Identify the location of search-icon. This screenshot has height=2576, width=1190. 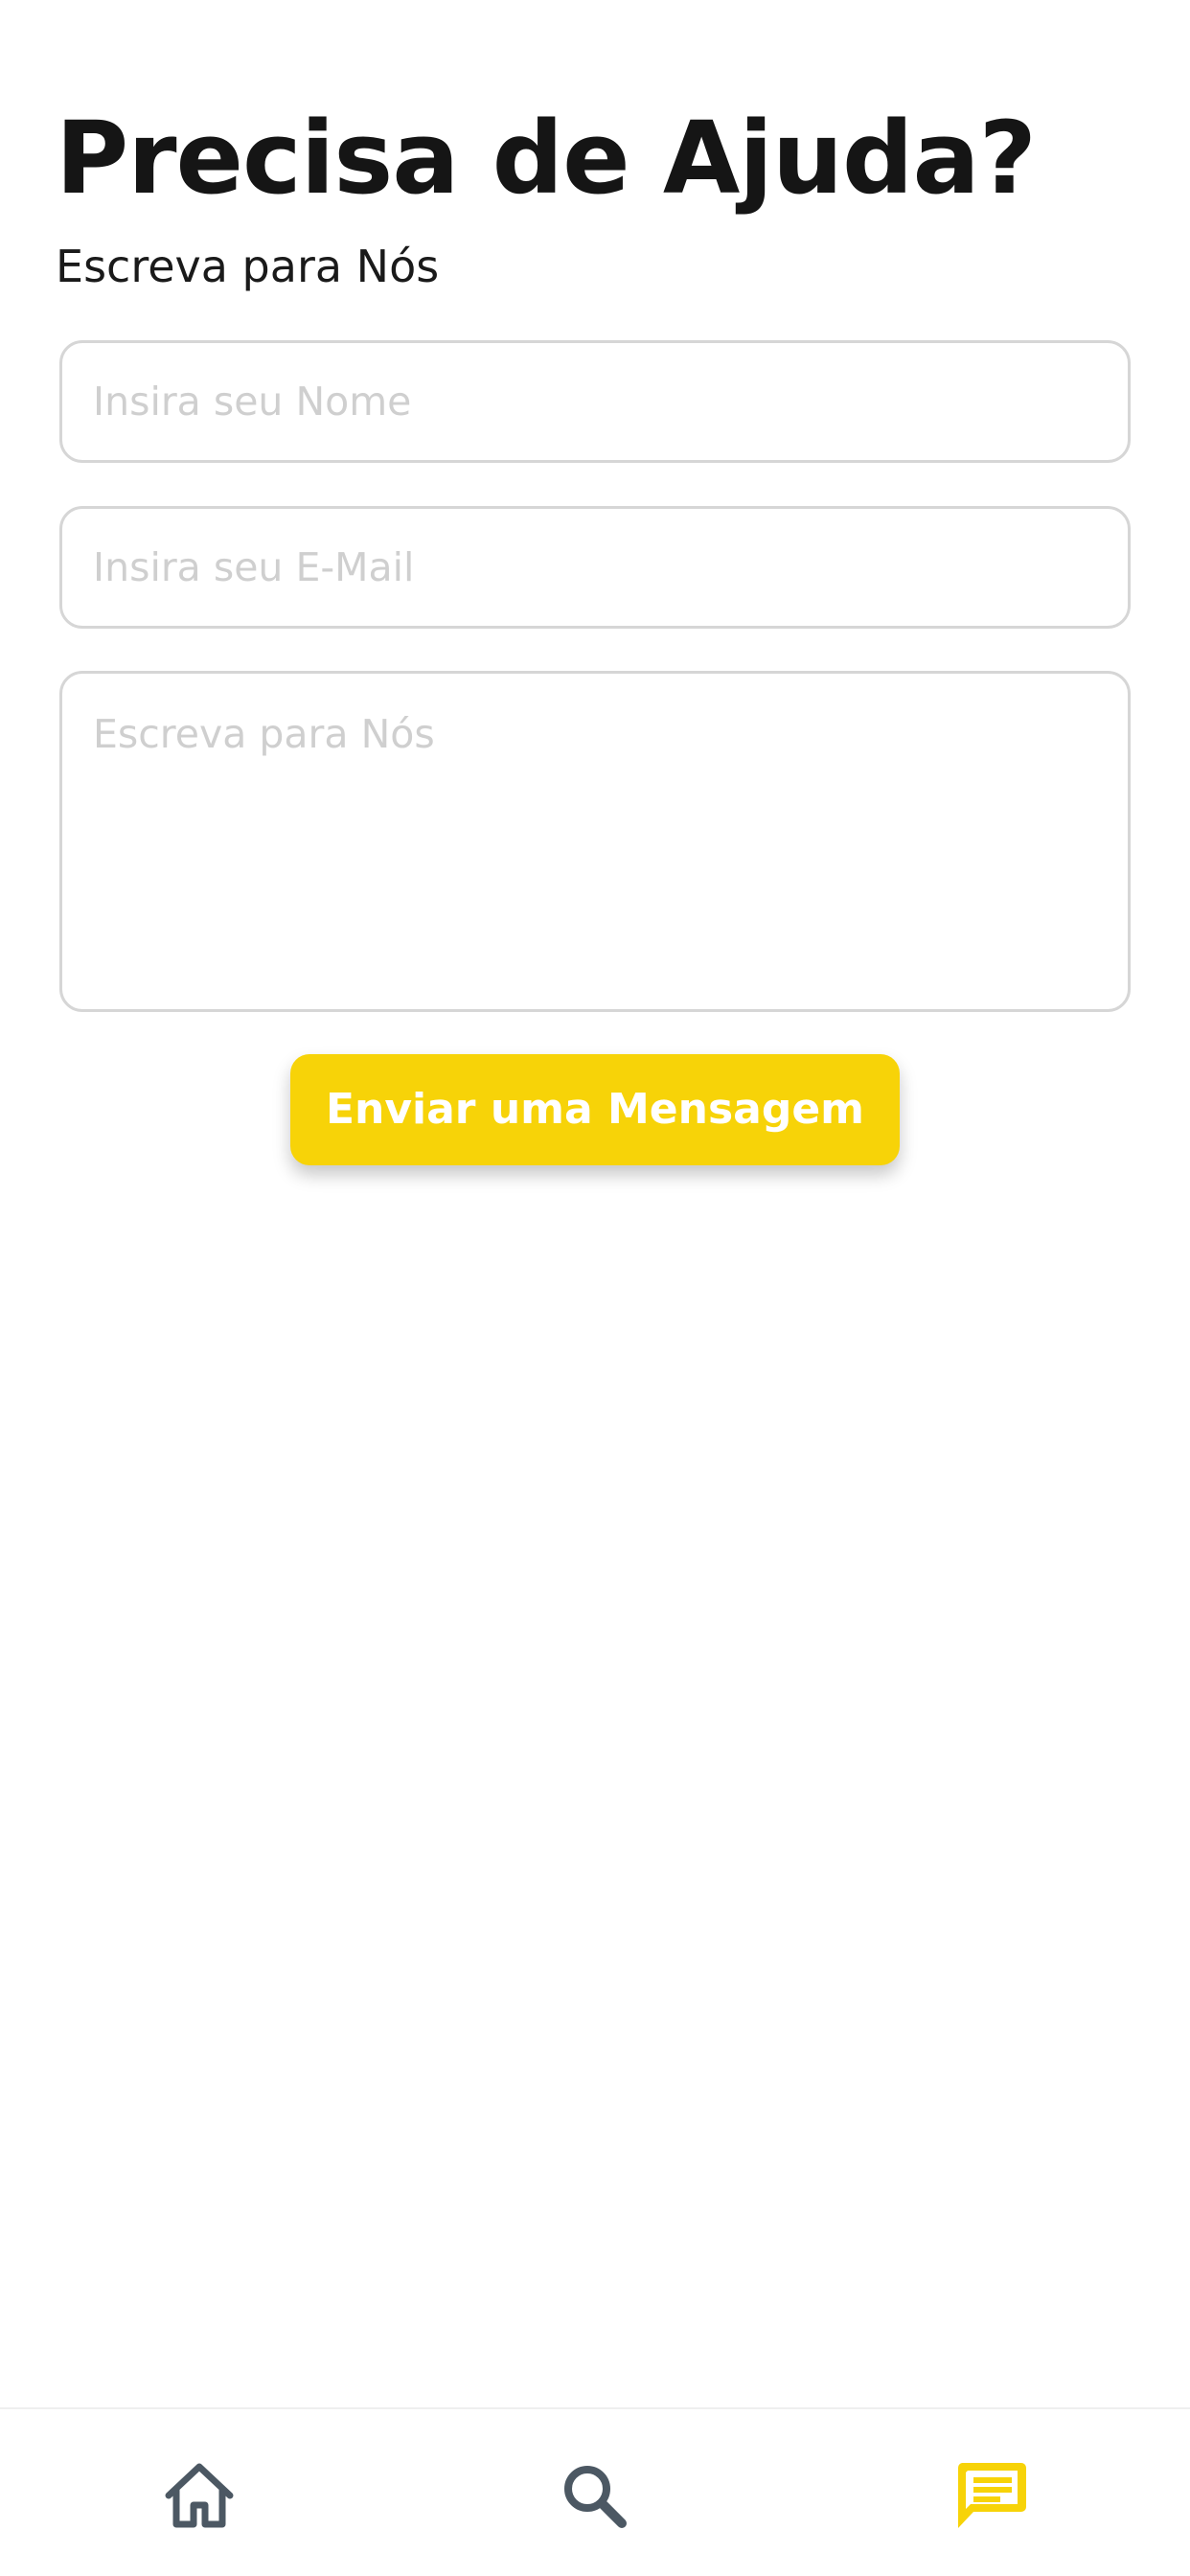
(595, 2497).